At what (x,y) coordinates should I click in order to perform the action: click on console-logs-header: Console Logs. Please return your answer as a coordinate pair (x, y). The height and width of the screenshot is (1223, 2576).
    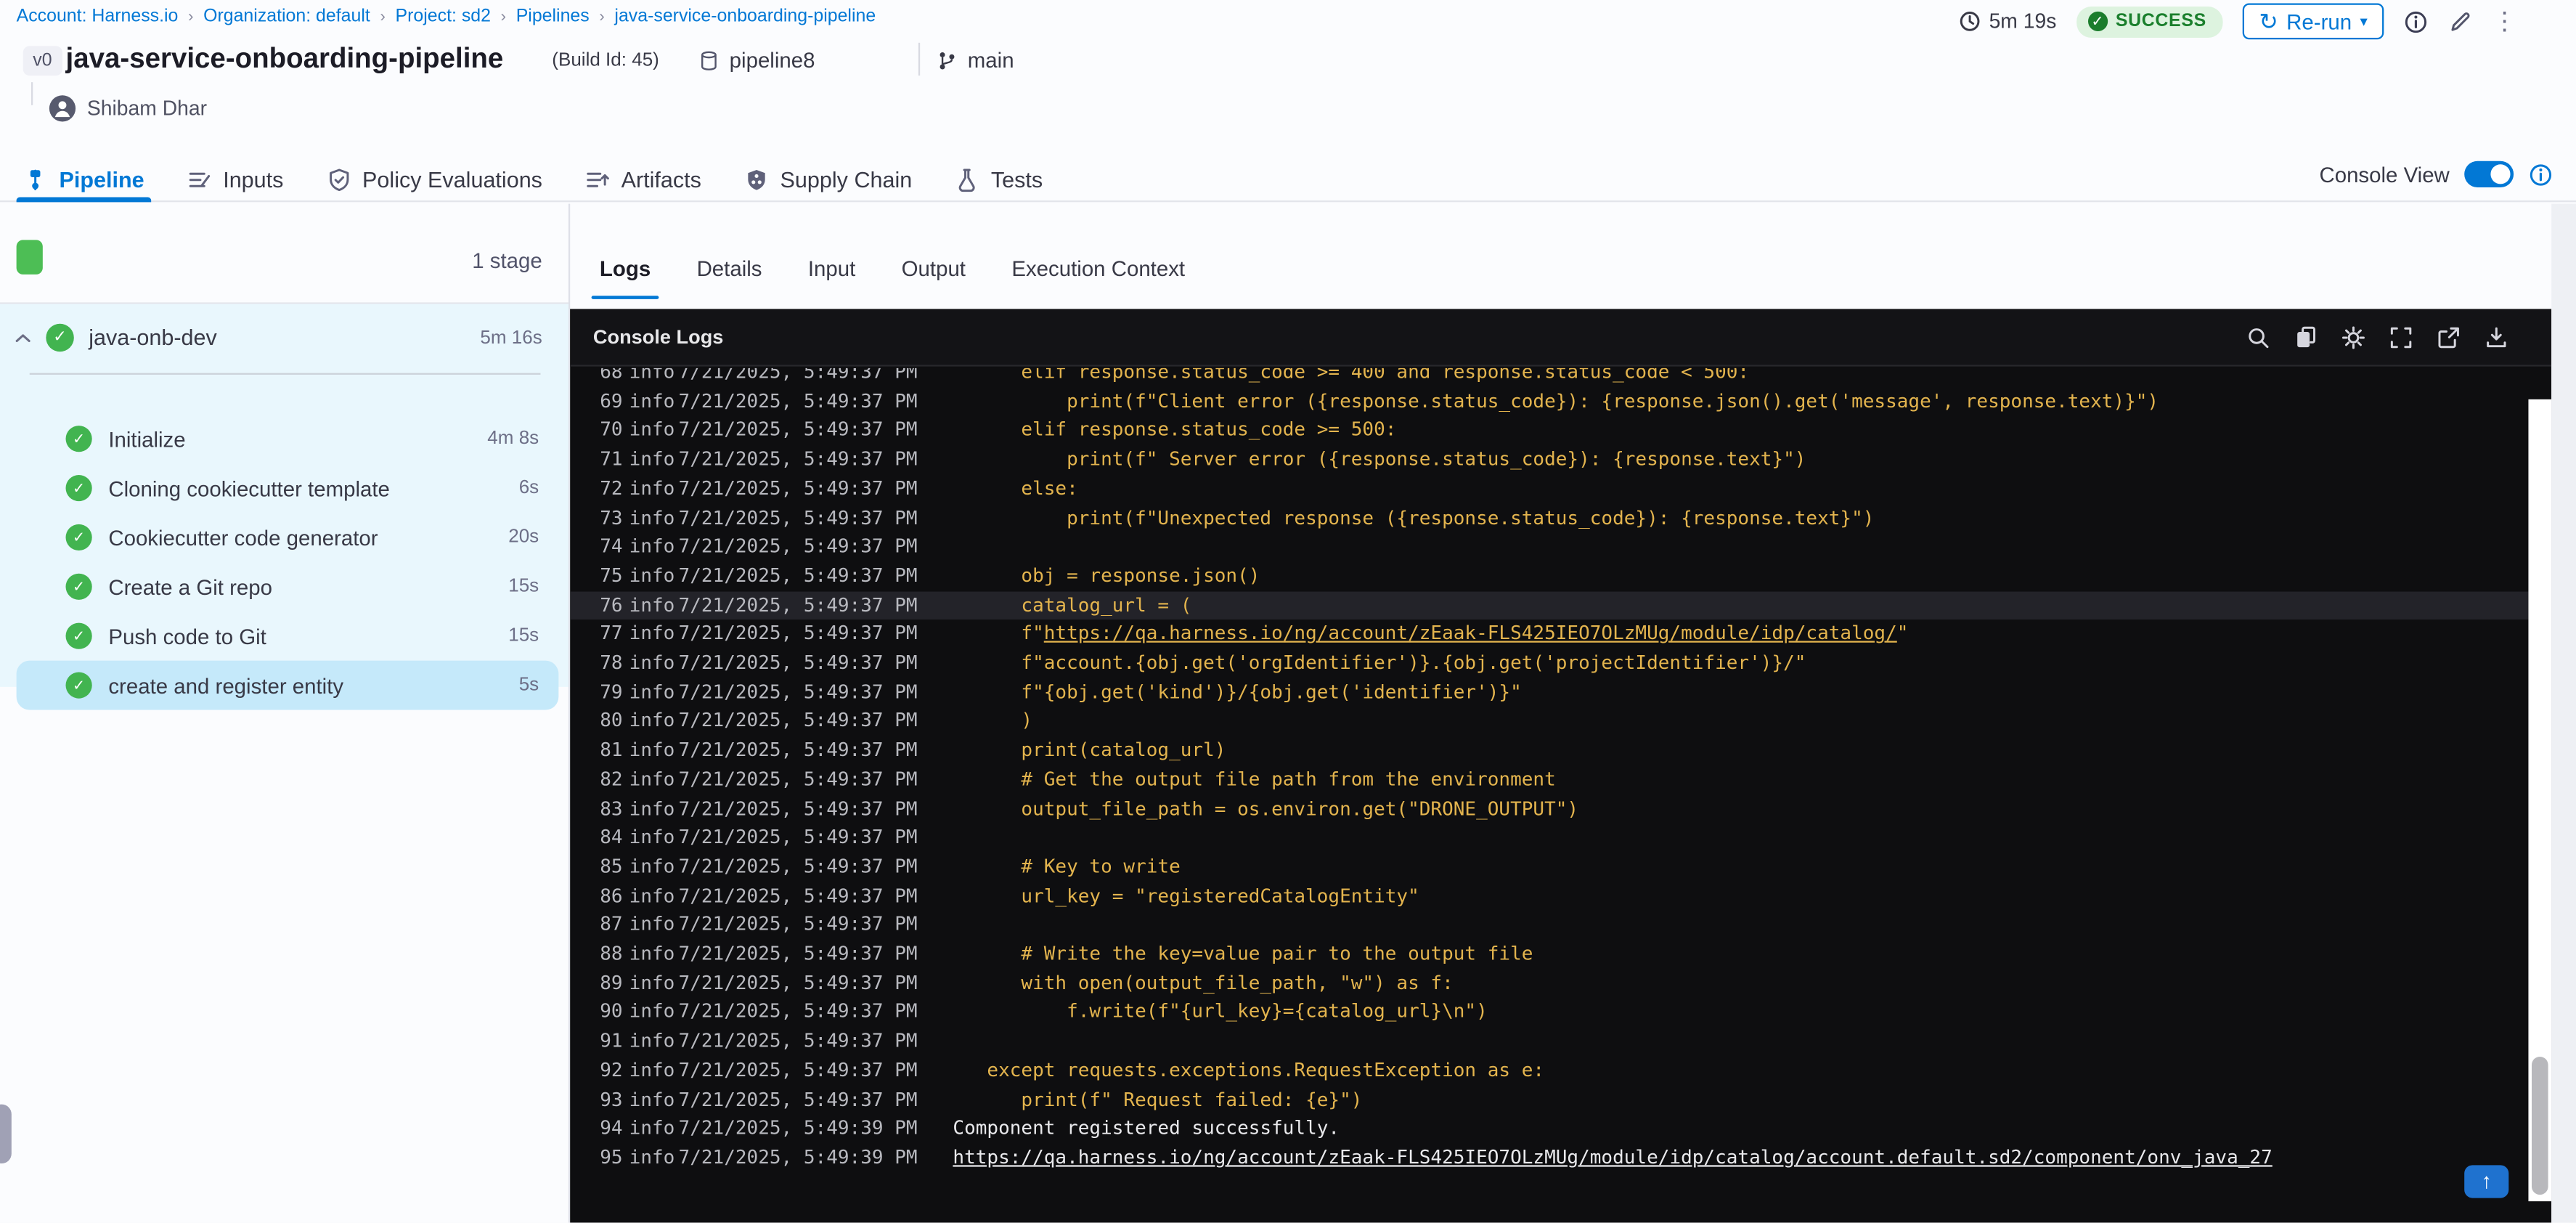
    Looking at the image, I should click on (1561, 338).